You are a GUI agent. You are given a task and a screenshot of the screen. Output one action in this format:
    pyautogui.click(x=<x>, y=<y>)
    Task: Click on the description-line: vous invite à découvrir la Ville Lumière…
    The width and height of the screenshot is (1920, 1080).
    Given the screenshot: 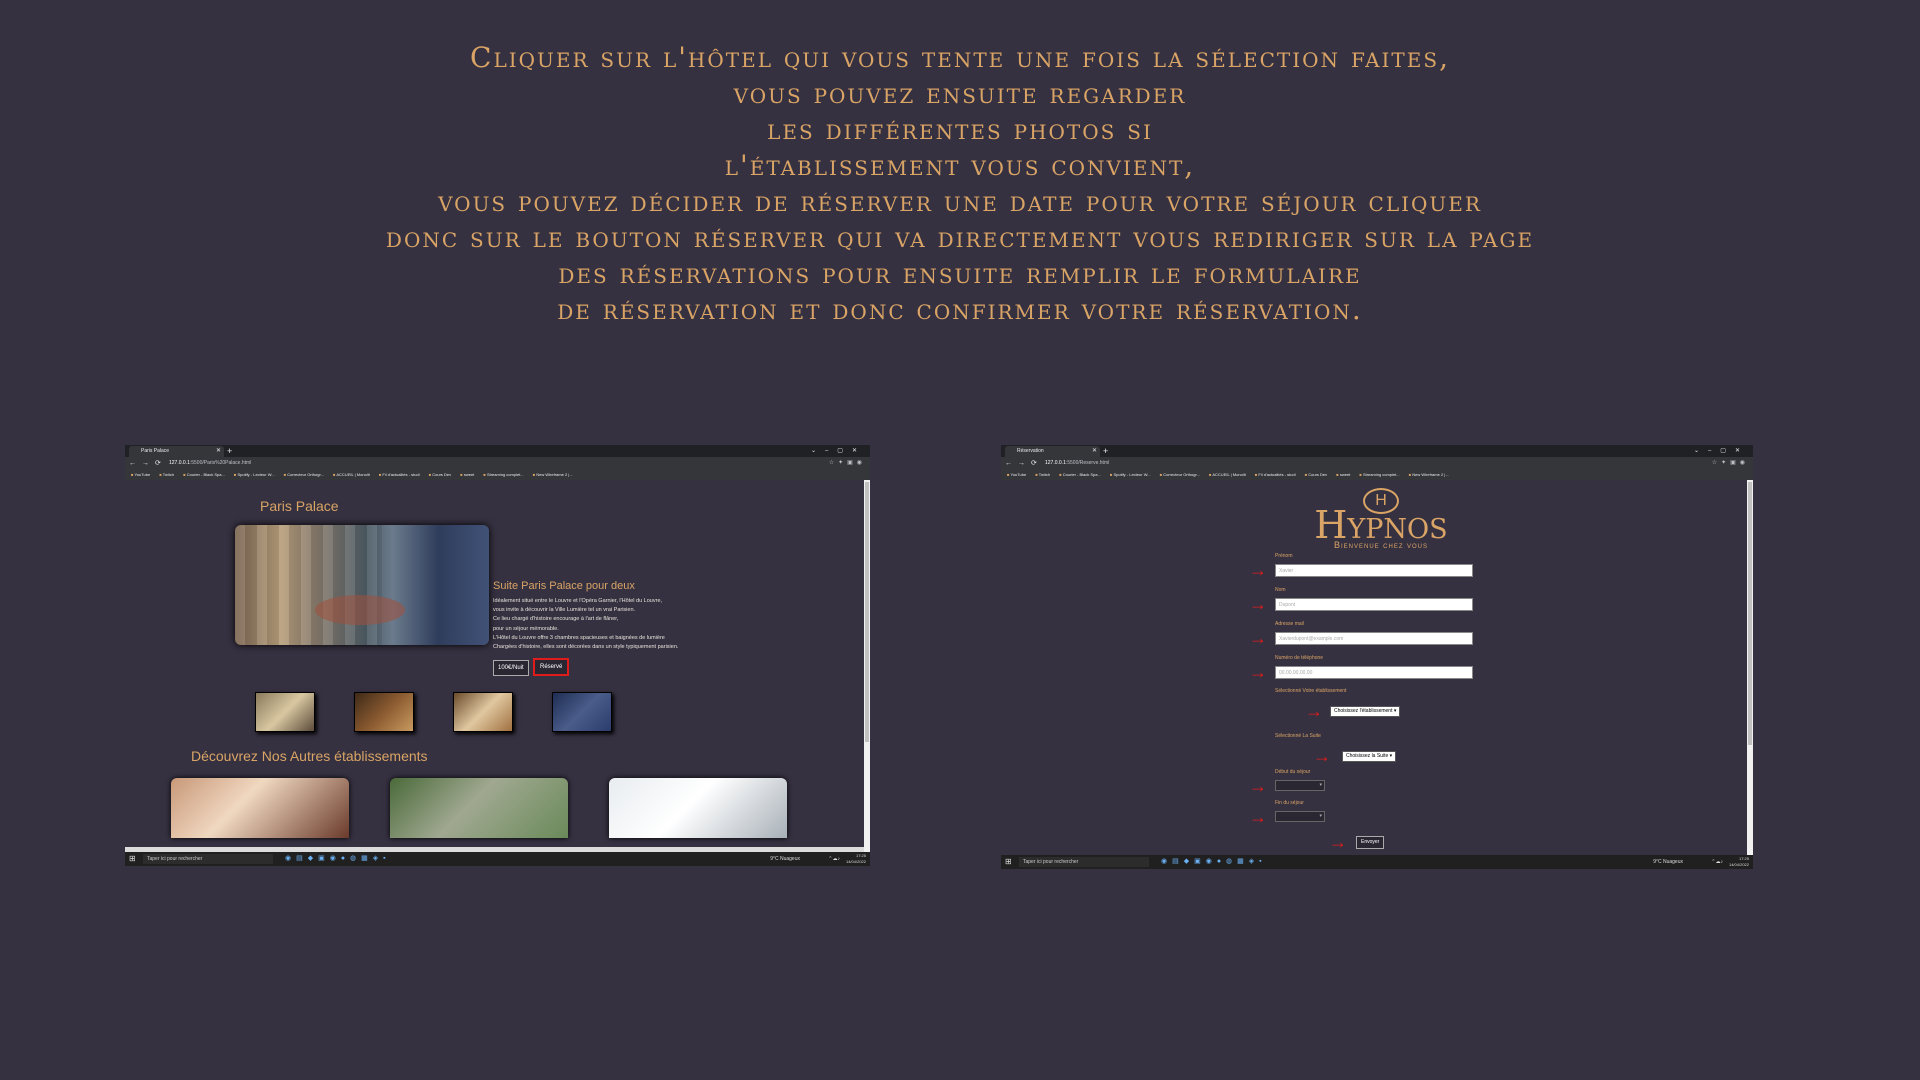 What is the action you would take?
    pyautogui.click(x=564, y=610)
    